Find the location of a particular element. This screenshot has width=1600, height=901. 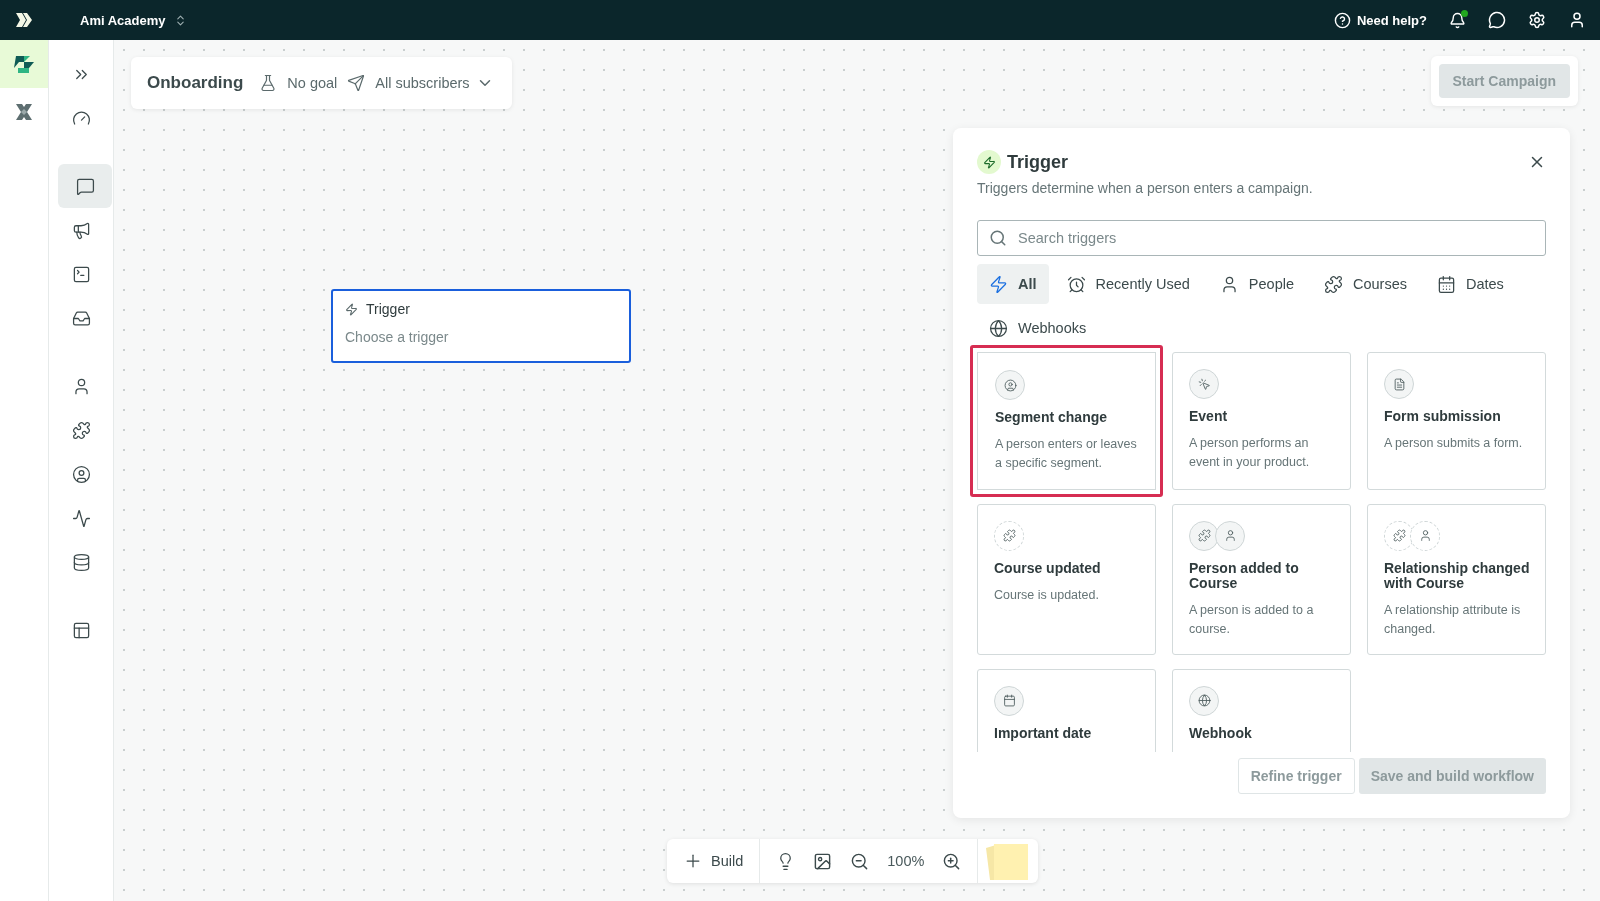

filter-tab: All is located at coordinates (1013, 284).